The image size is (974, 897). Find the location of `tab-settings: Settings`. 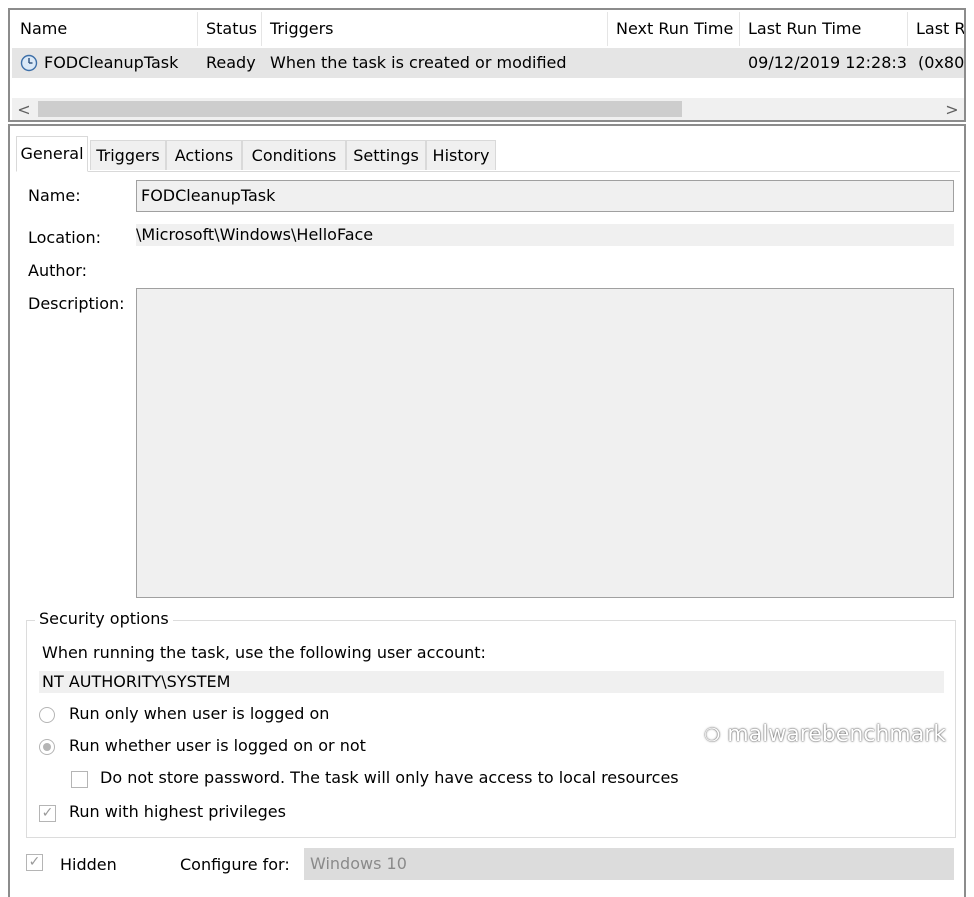

tab-settings: Settings is located at coordinates (386, 155).